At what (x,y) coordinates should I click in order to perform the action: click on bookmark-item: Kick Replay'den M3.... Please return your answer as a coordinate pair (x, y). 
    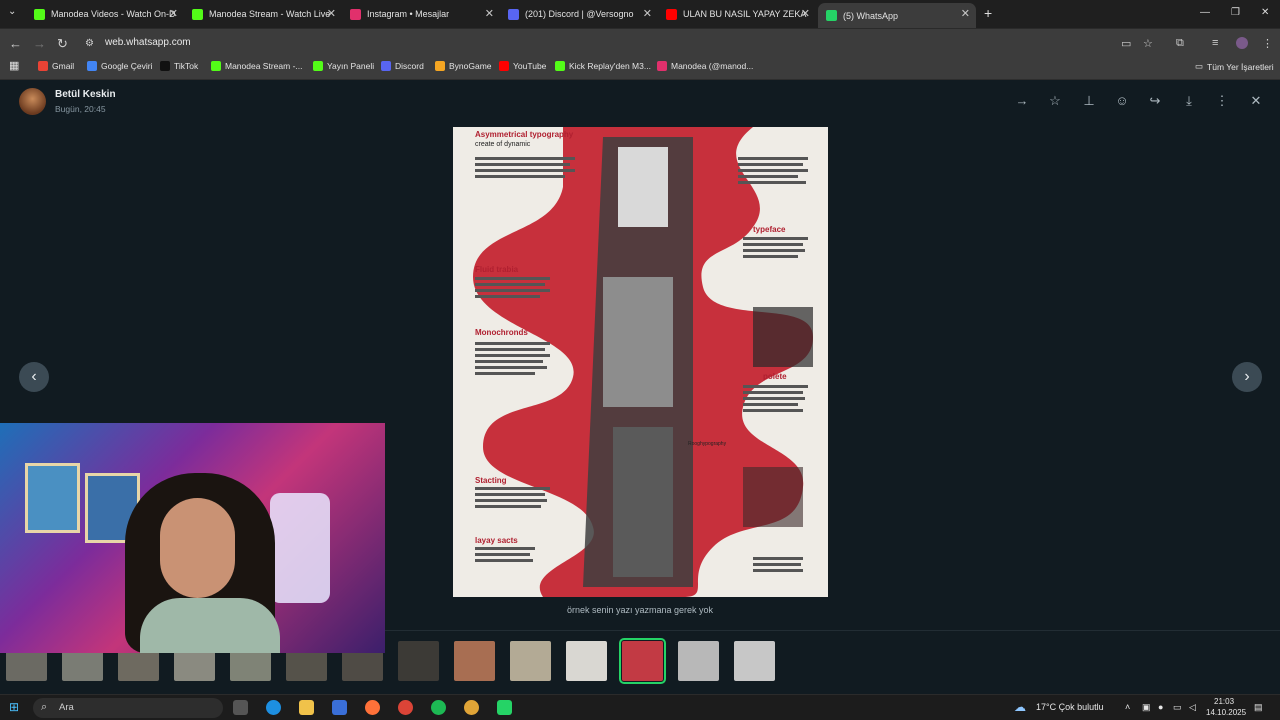
    Looking at the image, I should click on (603, 66).